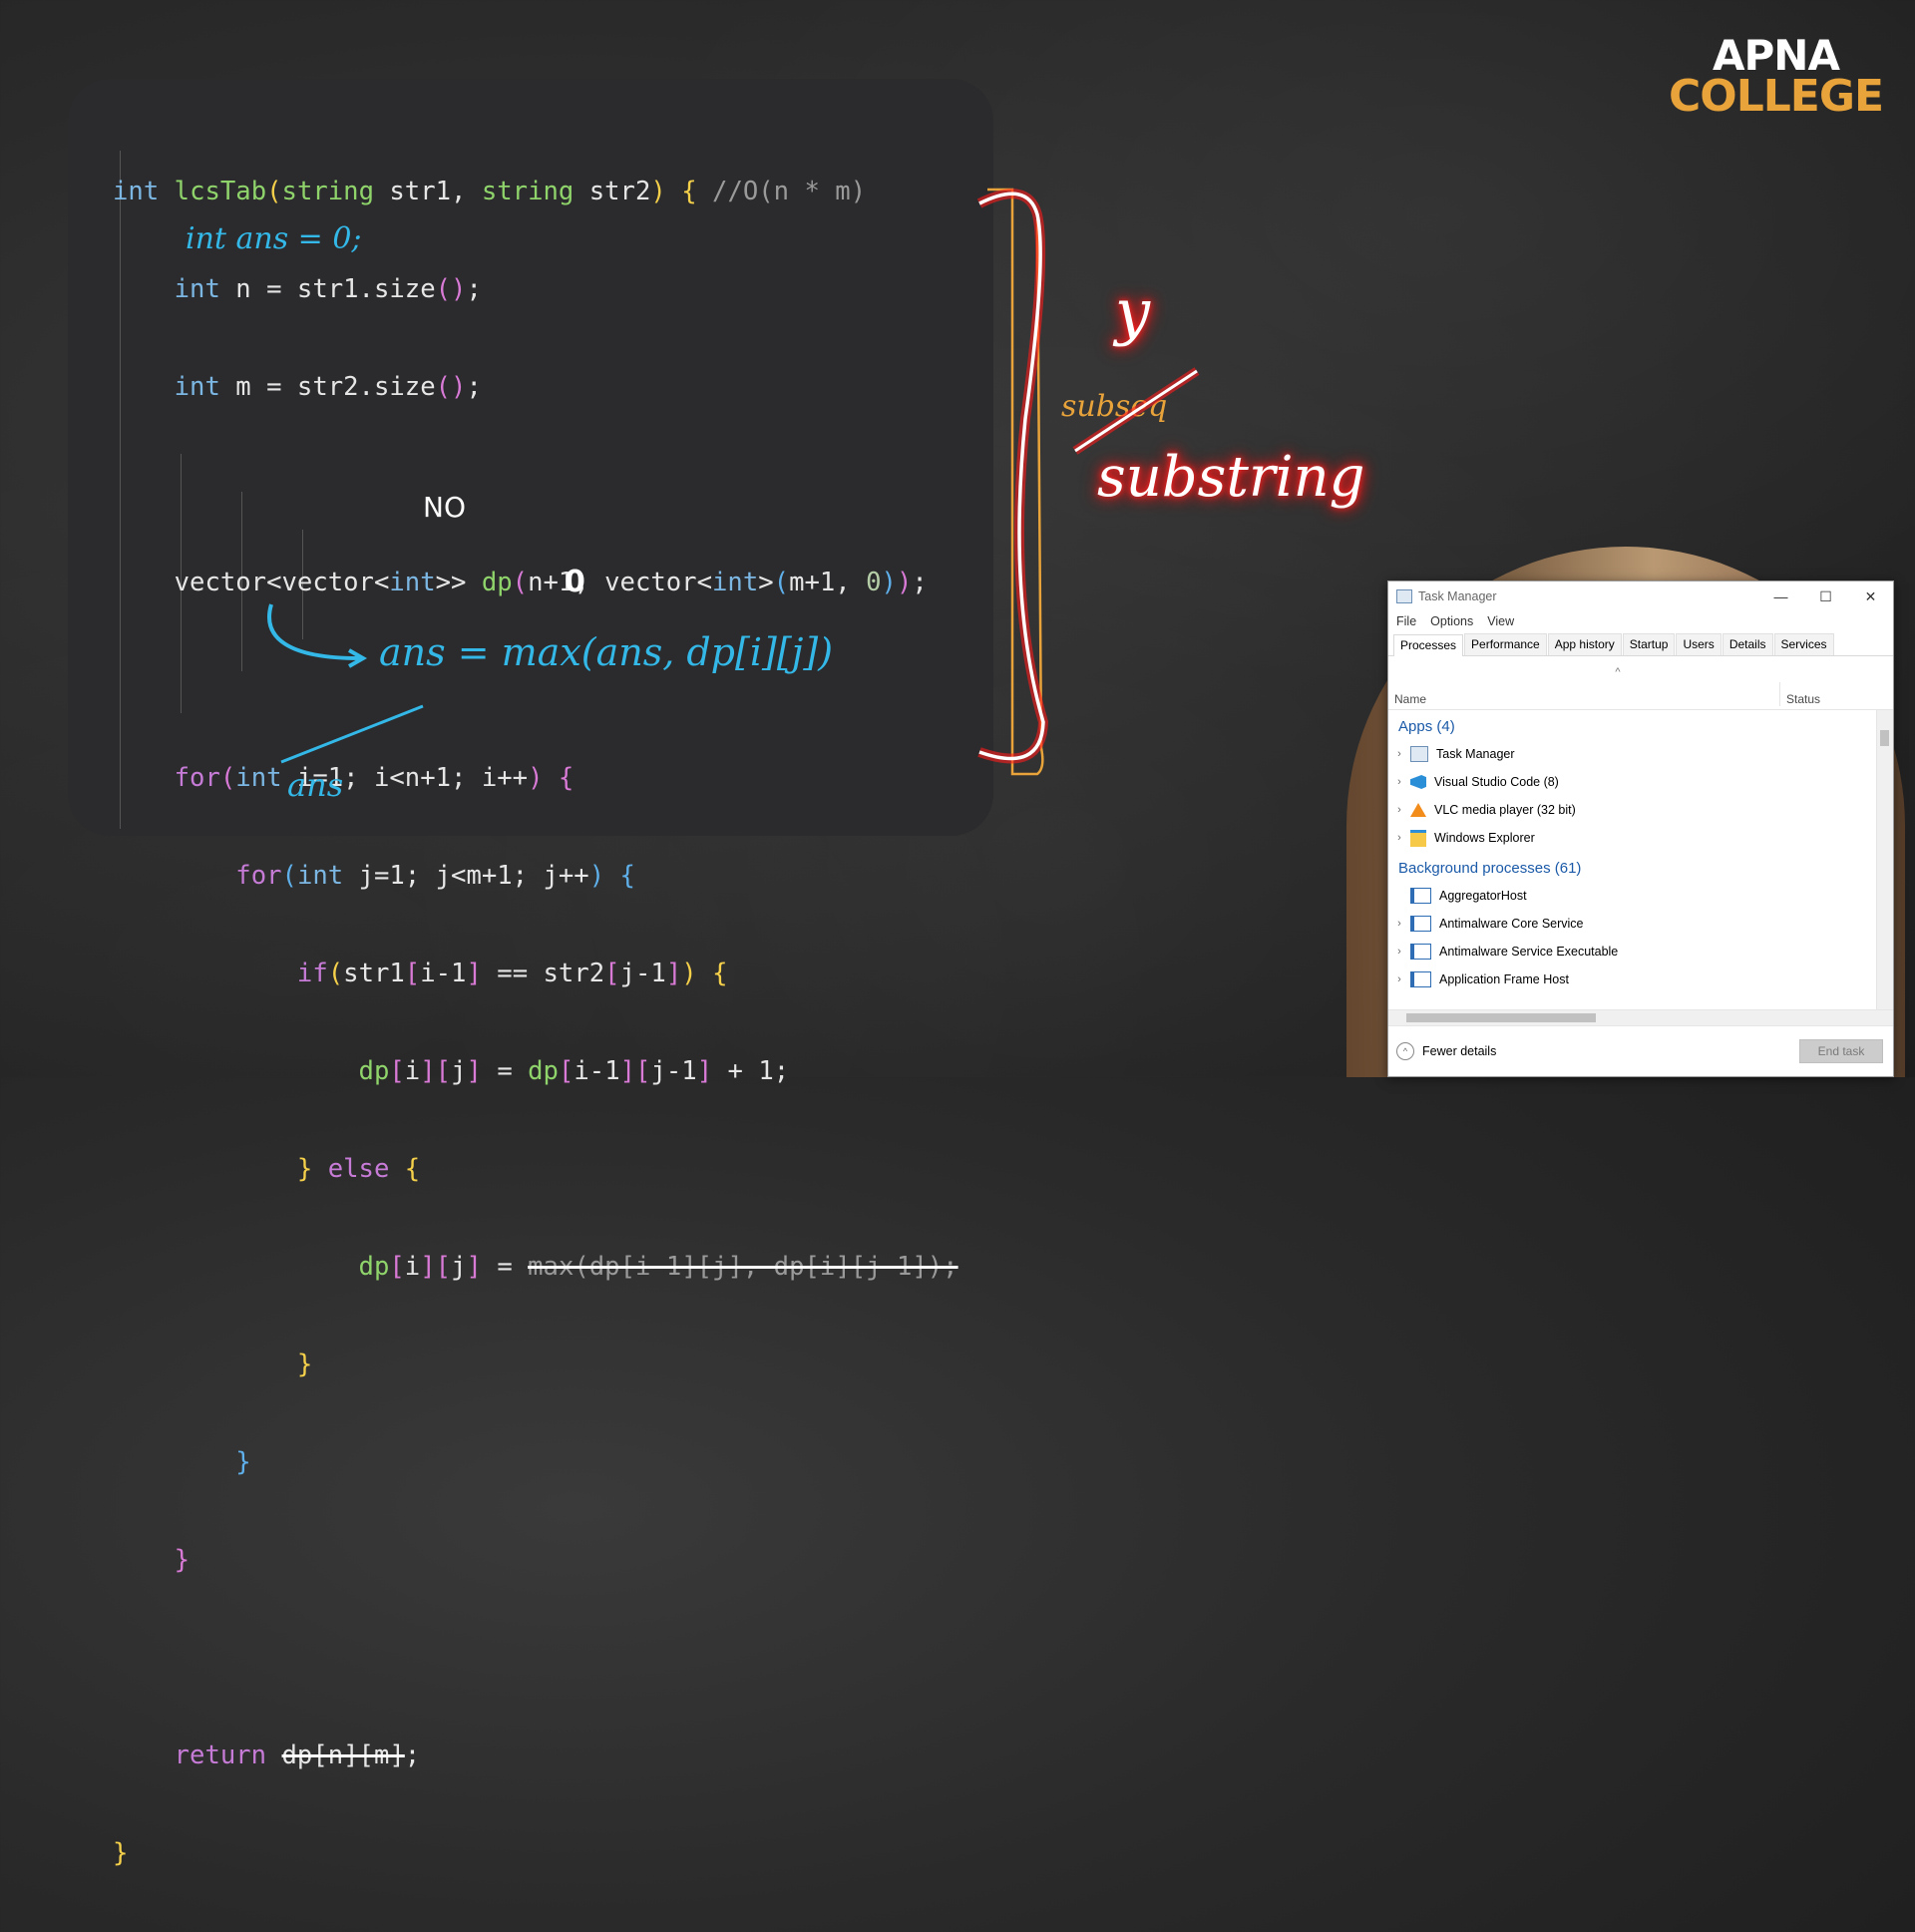 The height and width of the screenshot is (1932, 1915). I want to click on process-row: AggregatorHost, so click(1640, 896).